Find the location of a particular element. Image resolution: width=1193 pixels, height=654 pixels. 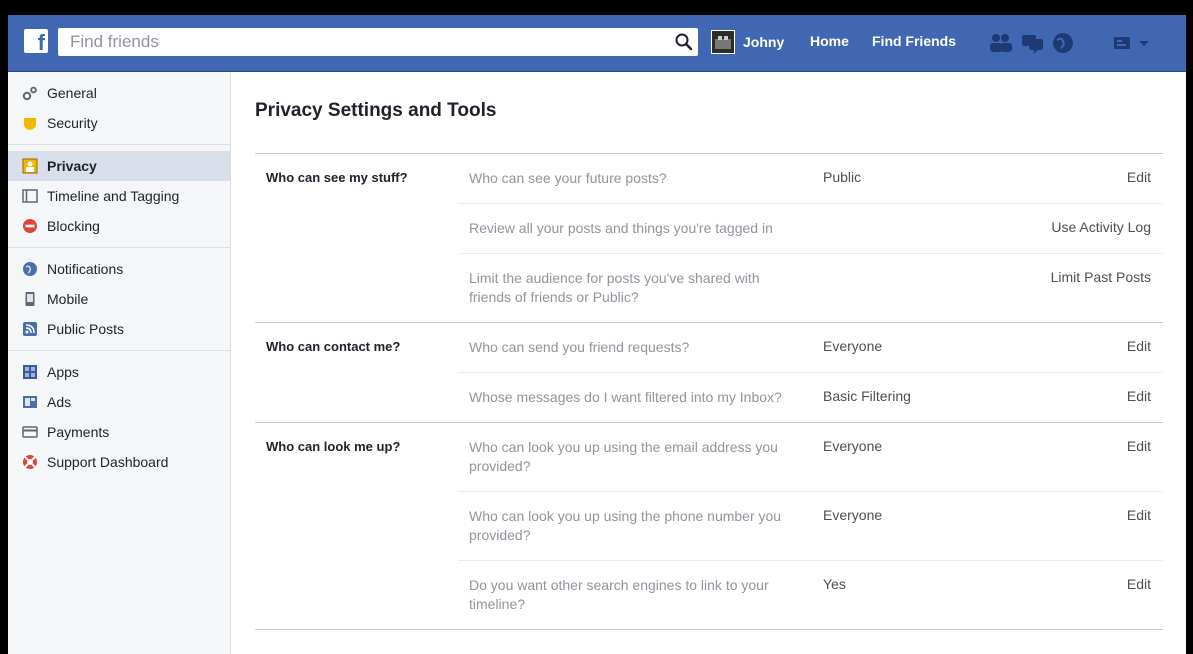

sidebar-item-label: Blocking is located at coordinates (73, 226).